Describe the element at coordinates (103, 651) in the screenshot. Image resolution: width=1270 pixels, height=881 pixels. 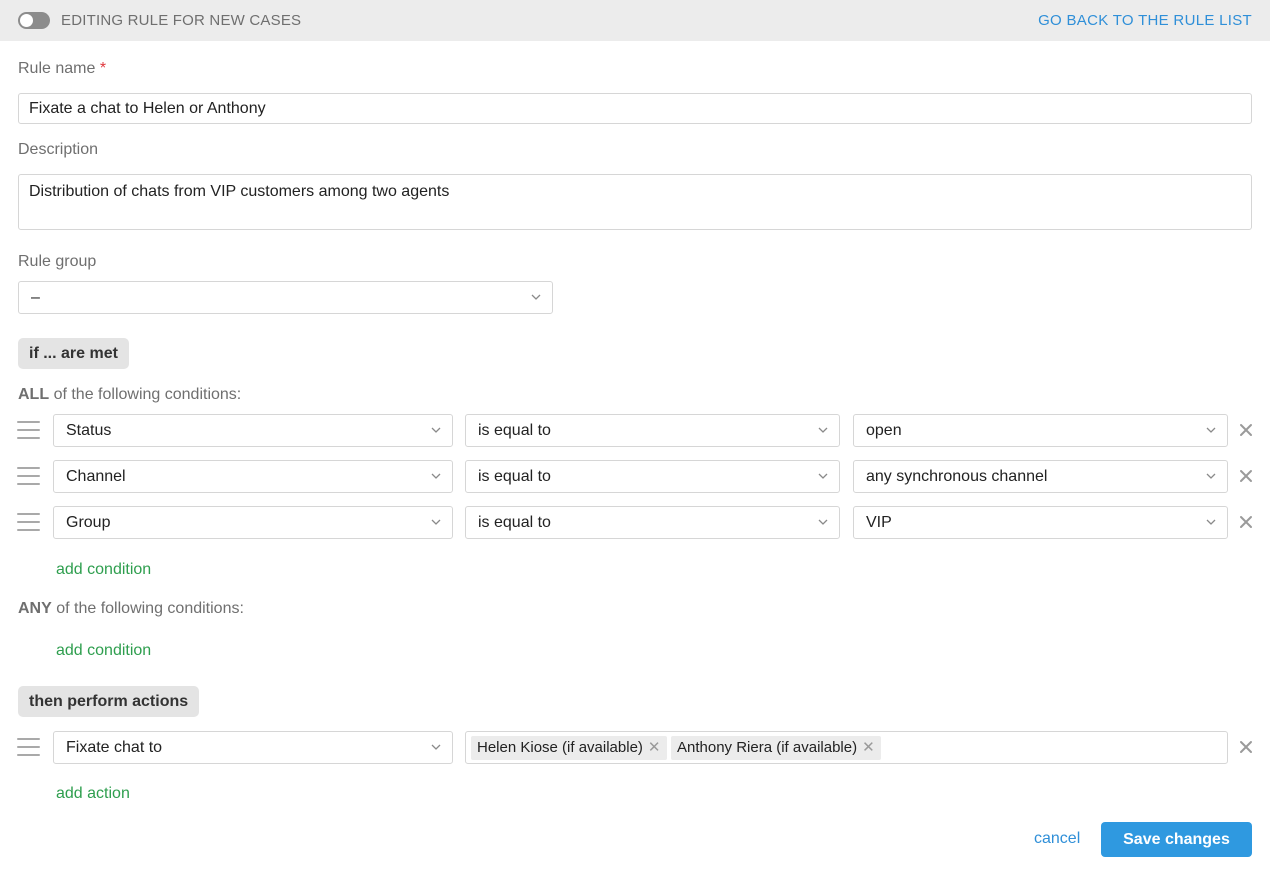
I see `add-any-condition-link: add condition` at that location.